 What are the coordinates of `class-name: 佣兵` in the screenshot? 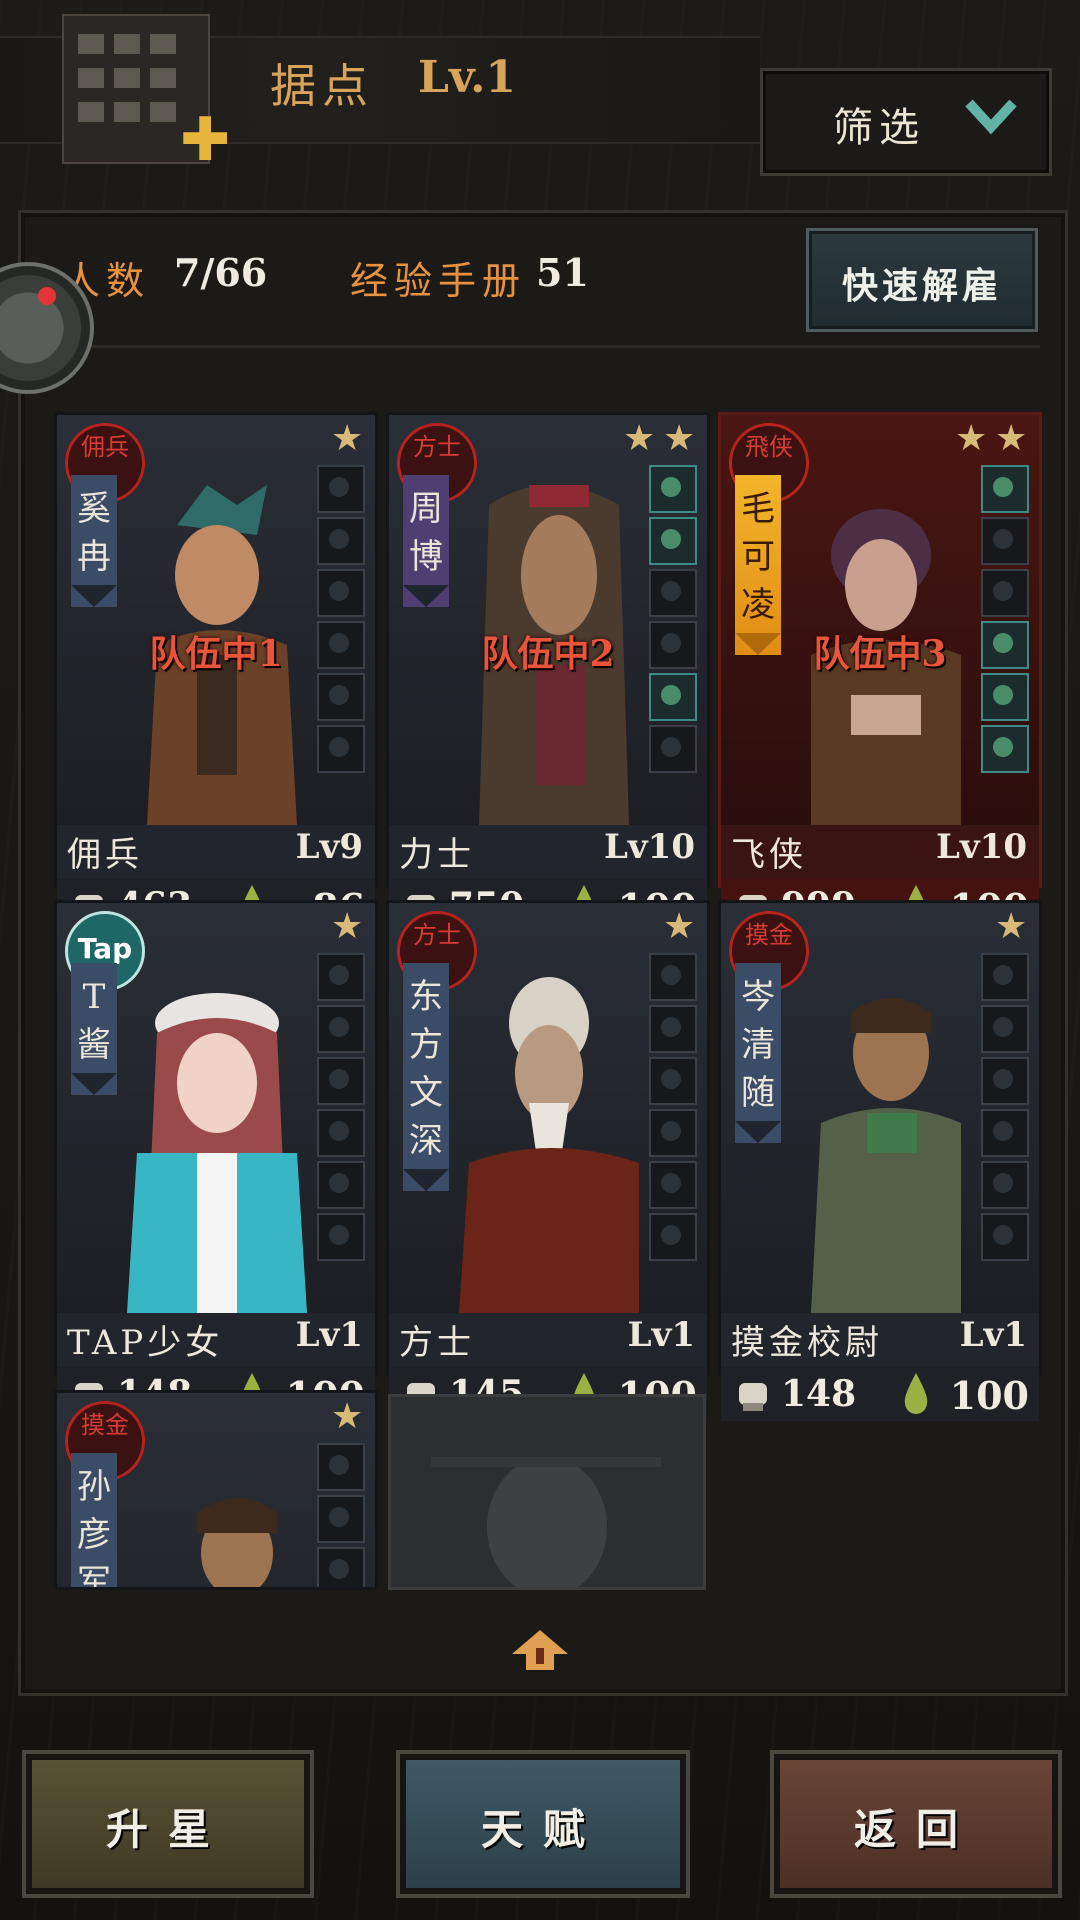 It's located at (105, 855).